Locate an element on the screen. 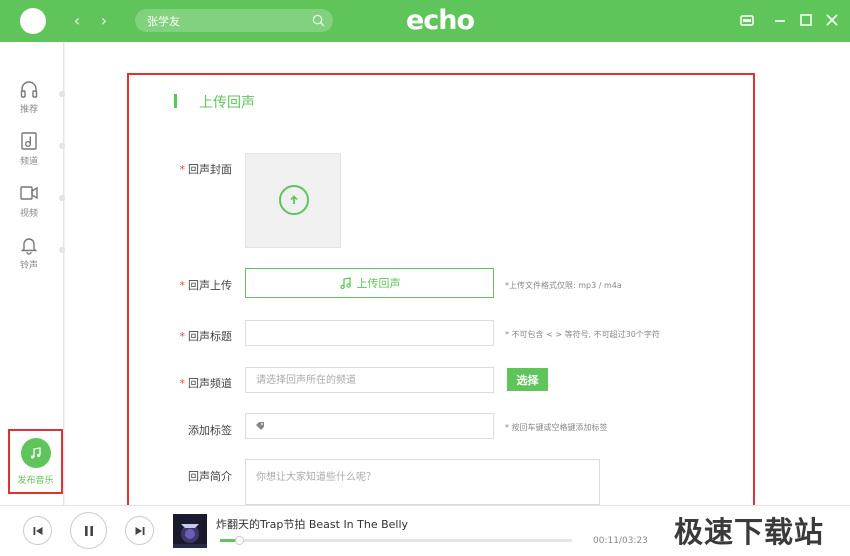  minimize-icon is located at coordinates (780, 20).